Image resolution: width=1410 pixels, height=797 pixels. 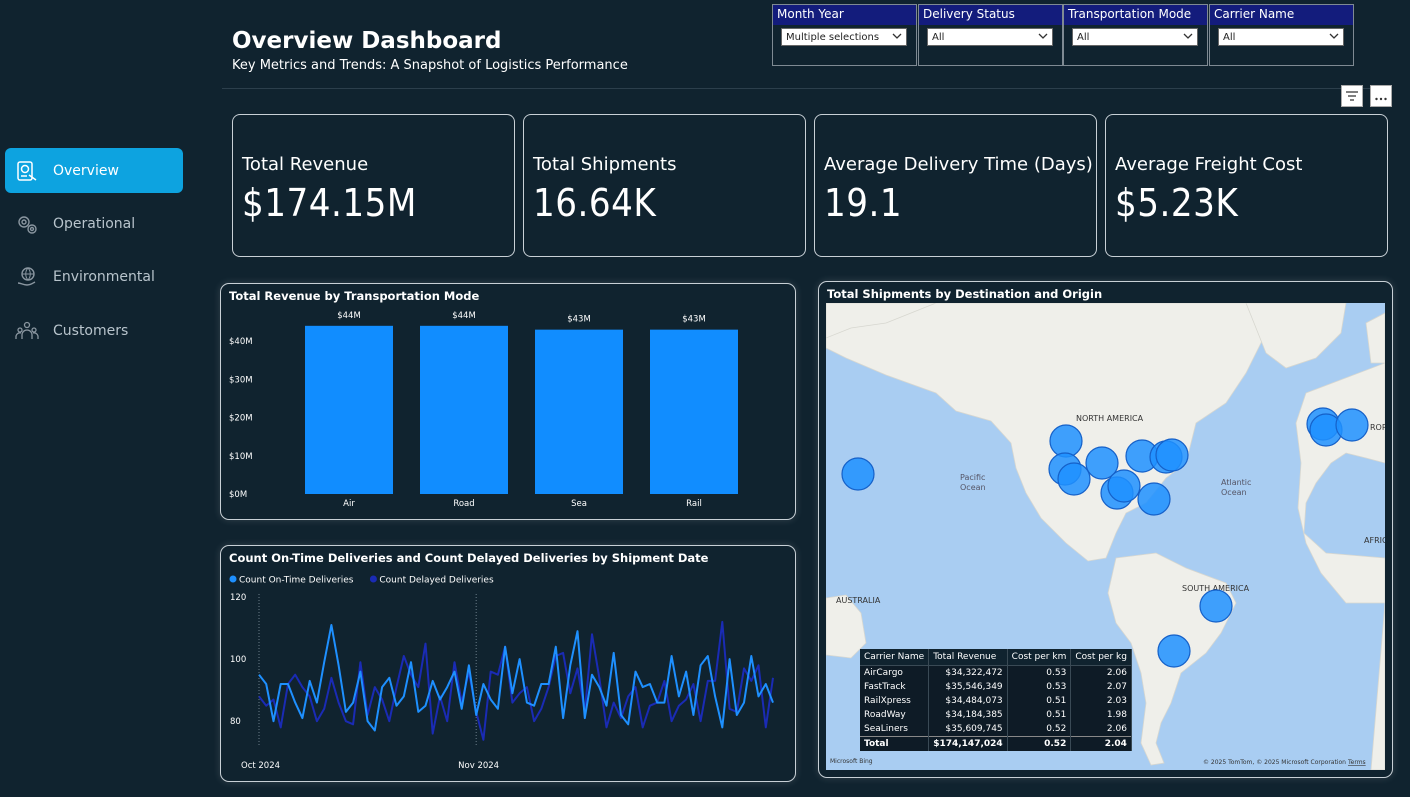 What do you see at coordinates (464, 316) in the screenshot?
I see `bar-data-label: $44M` at bounding box center [464, 316].